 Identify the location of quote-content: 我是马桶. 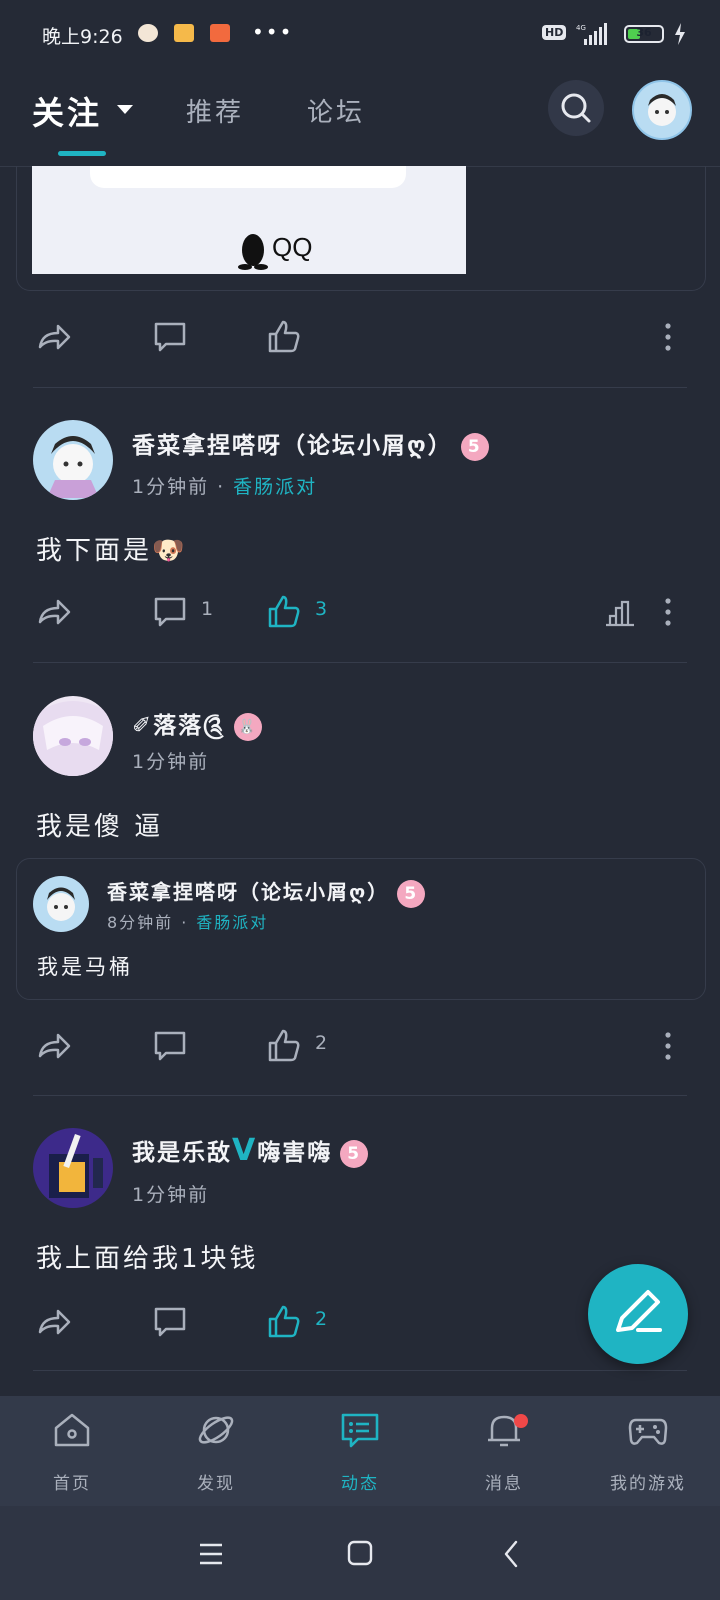
(85, 967).